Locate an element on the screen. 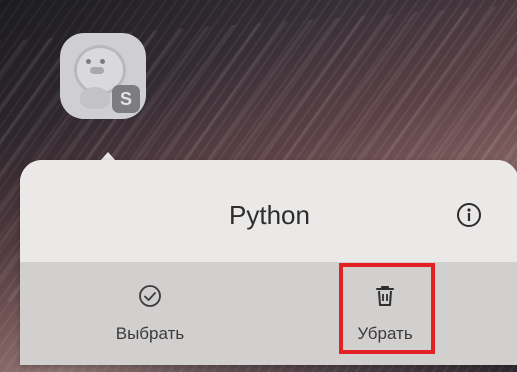  python-duck-app-icon: S is located at coordinates (103, 76).